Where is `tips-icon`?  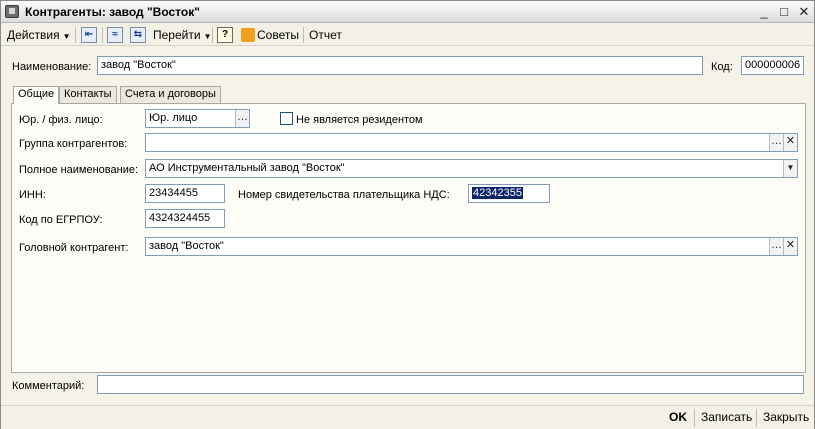 tips-icon is located at coordinates (248, 35).